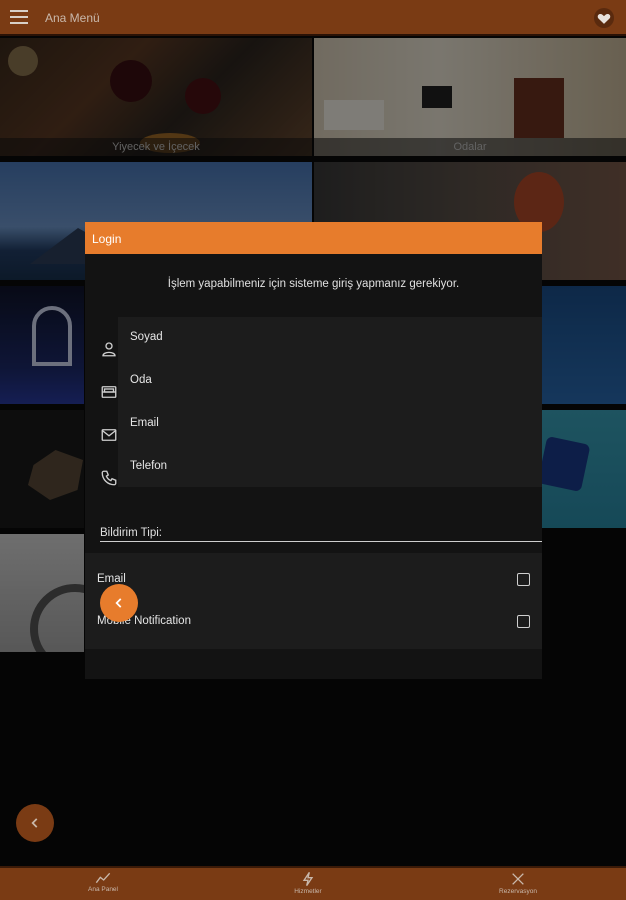 This screenshot has width=626, height=900. I want to click on envelope-icon, so click(109, 435).